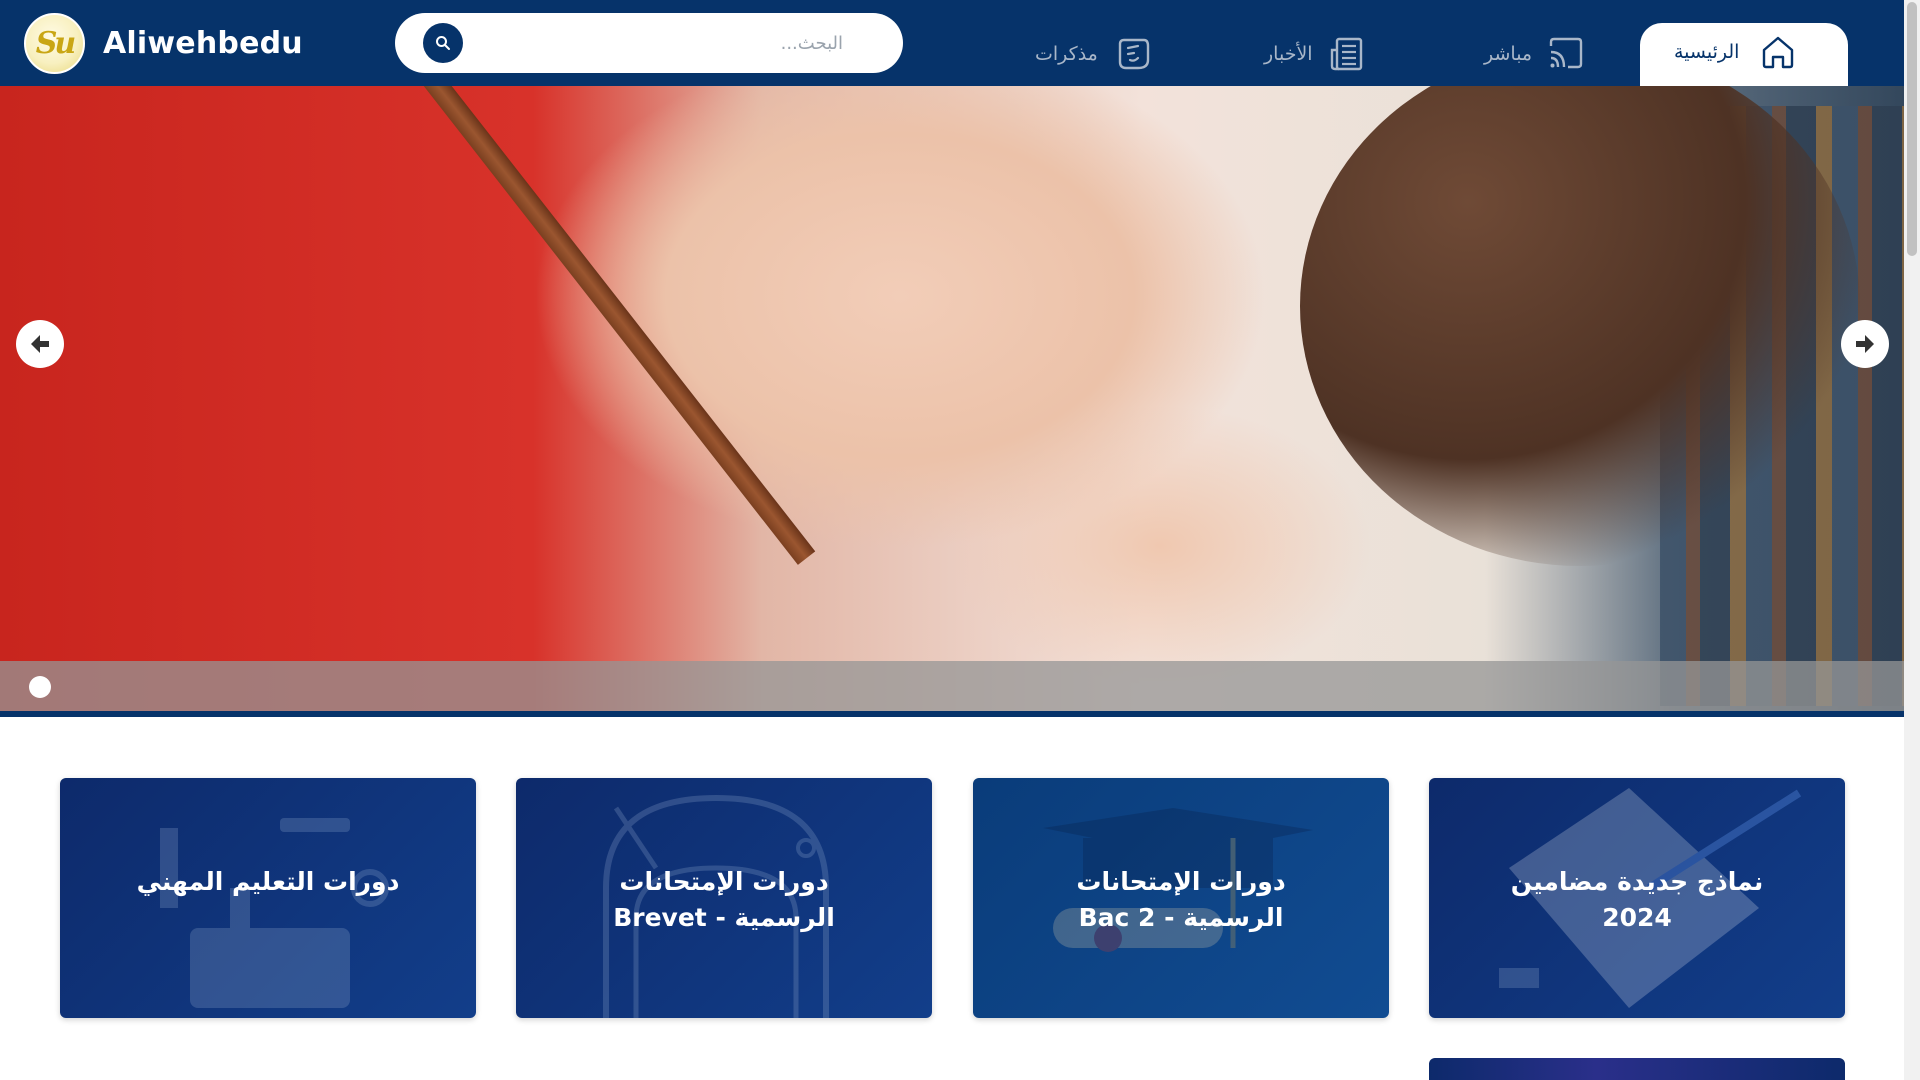 The height and width of the screenshot is (1080, 1920). I want to click on arrow-left-icon, so click(40, 344).